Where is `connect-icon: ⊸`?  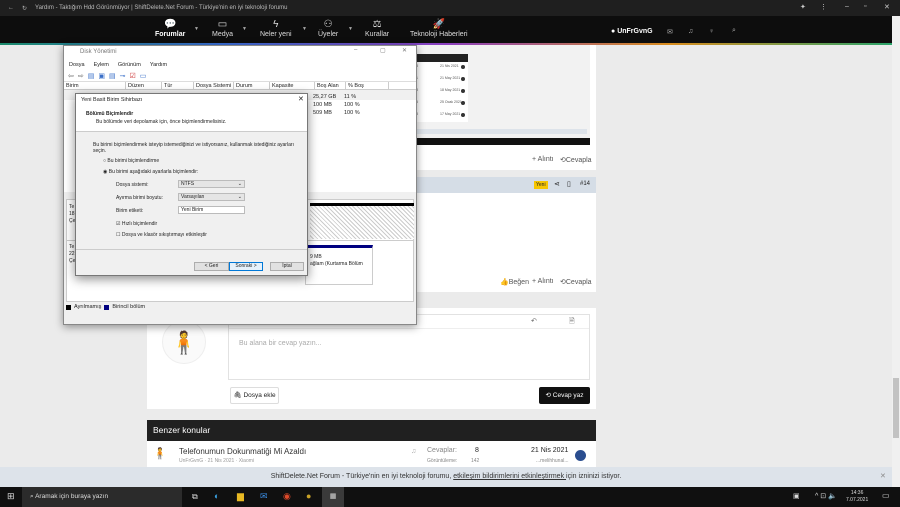
connect-icon: ⊸ is located at coordinates (123, 76).